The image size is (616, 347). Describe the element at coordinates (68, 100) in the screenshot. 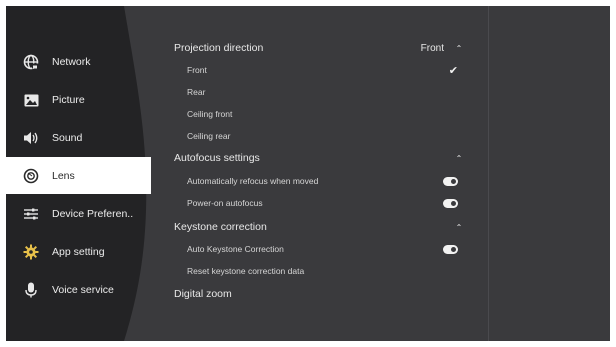

I see `sidebar-item-label: Picture` at that location.